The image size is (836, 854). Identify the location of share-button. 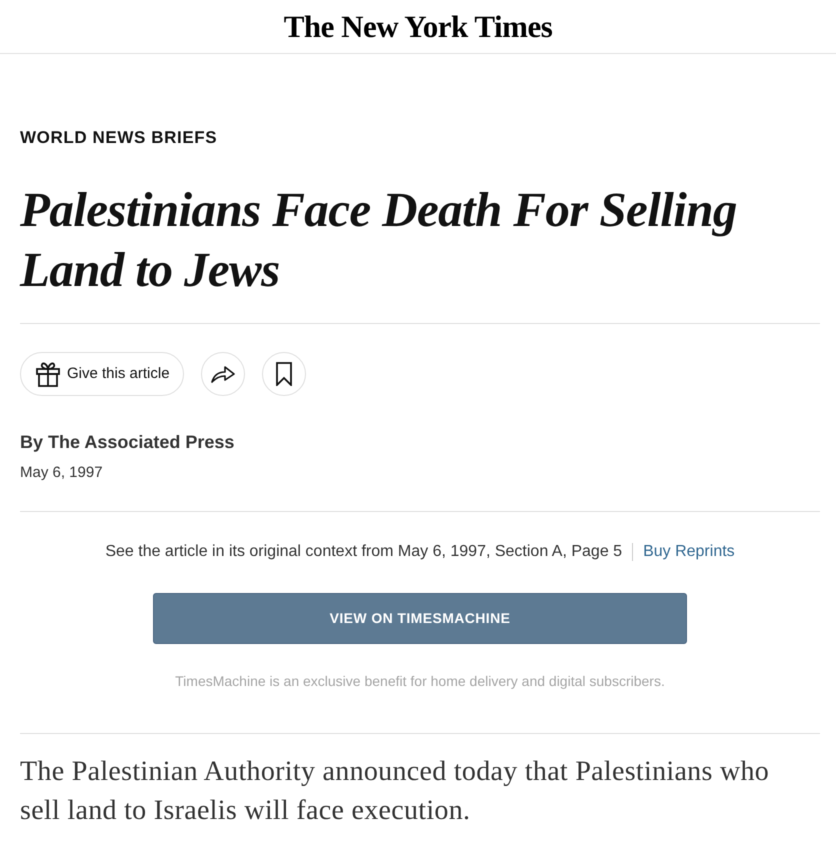
(222, 374).